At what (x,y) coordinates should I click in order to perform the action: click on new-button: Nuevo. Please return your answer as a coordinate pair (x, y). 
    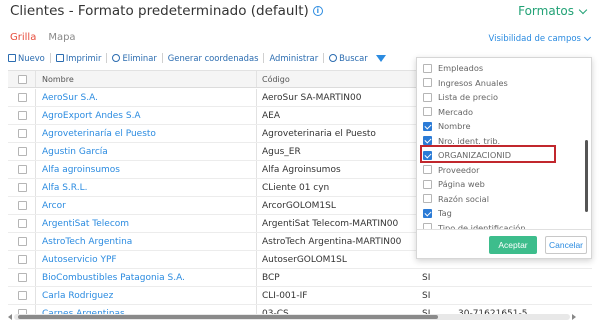
    Looking at the image, I should click on (29, 58).